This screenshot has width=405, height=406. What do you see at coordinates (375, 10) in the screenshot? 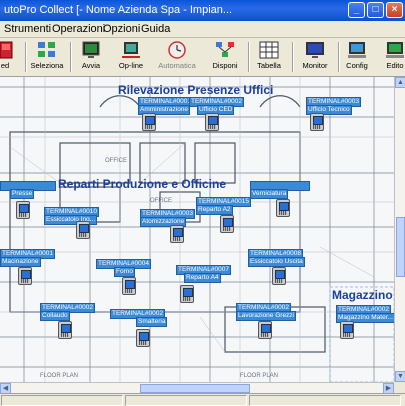
I see `maximize-button: □` at bounding box center [375, 10].